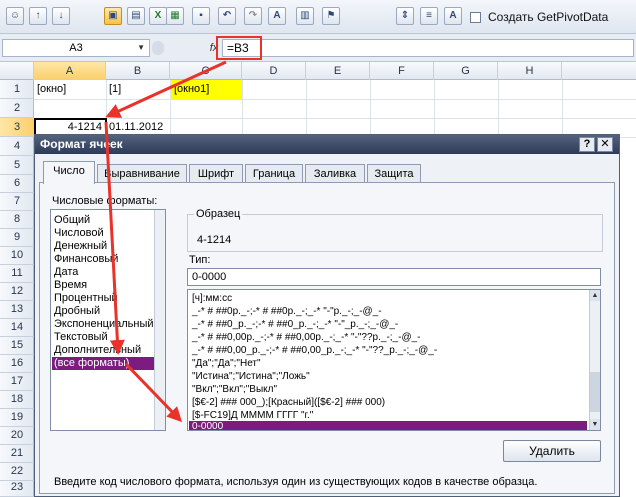 The image size is (636, 497). What do you see at coordinates (216, 173) in the screenshot?
I see `tab-font: Шрифт` at bounding box center [216, 173].